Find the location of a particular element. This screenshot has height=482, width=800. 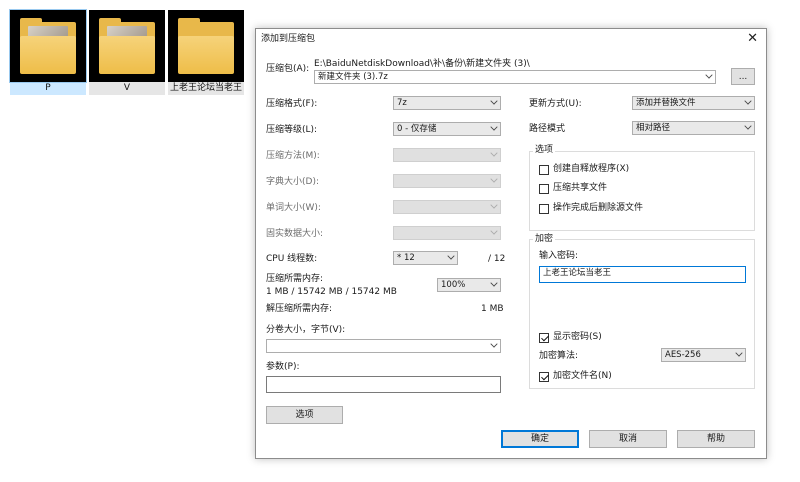

pathmode-combo: 相对路径 is located at coordinates (693, 128).